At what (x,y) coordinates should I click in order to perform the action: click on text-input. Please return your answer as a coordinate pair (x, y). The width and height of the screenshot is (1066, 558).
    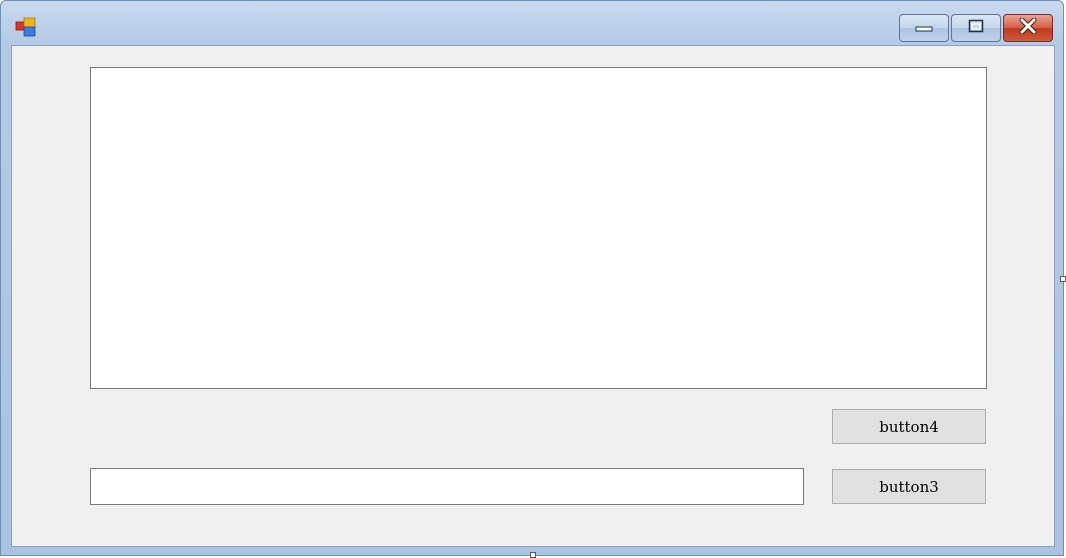
    Looking at the image, I should click on (447, 486).